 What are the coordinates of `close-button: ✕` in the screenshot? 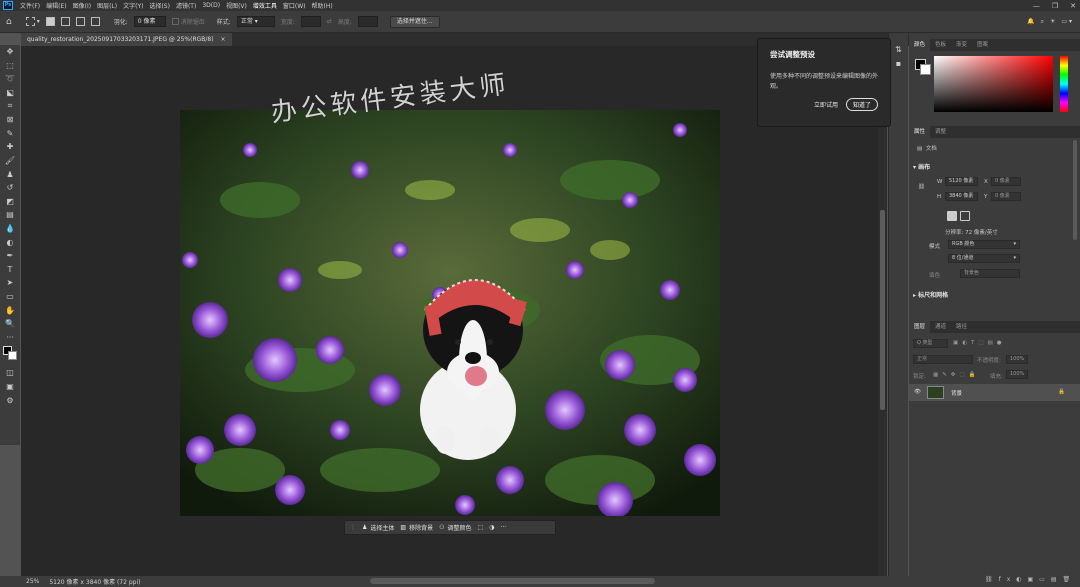 It's located at (1073, 6).